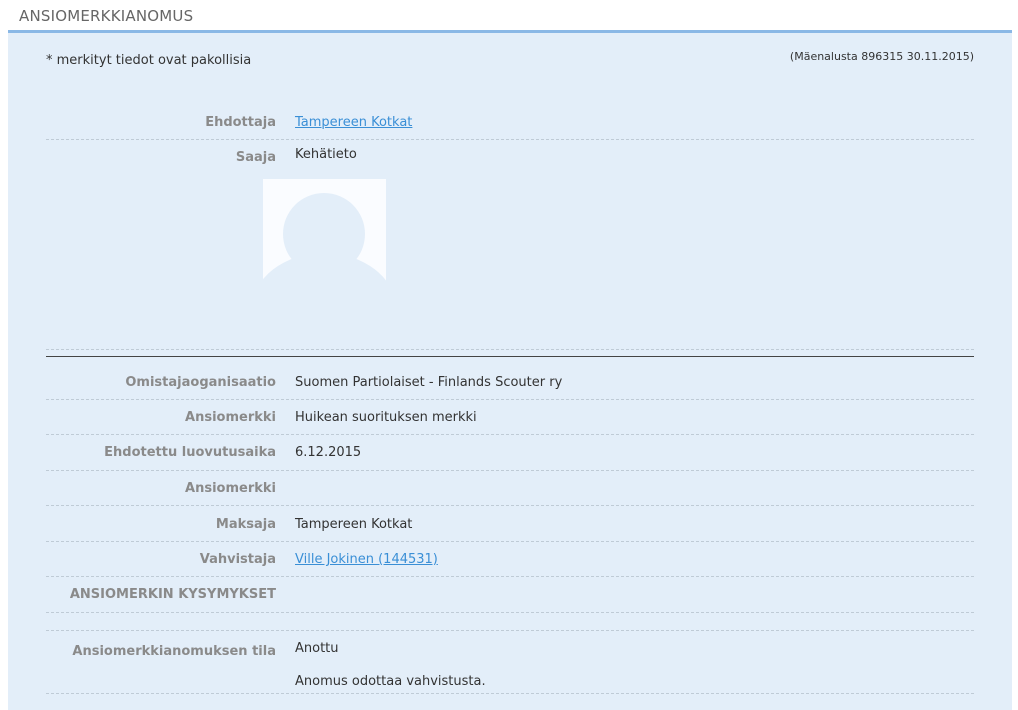  What do you see at coordinates (510, 356) in the screenshot?
I see `section-divider` at bounding box center [510, 356].